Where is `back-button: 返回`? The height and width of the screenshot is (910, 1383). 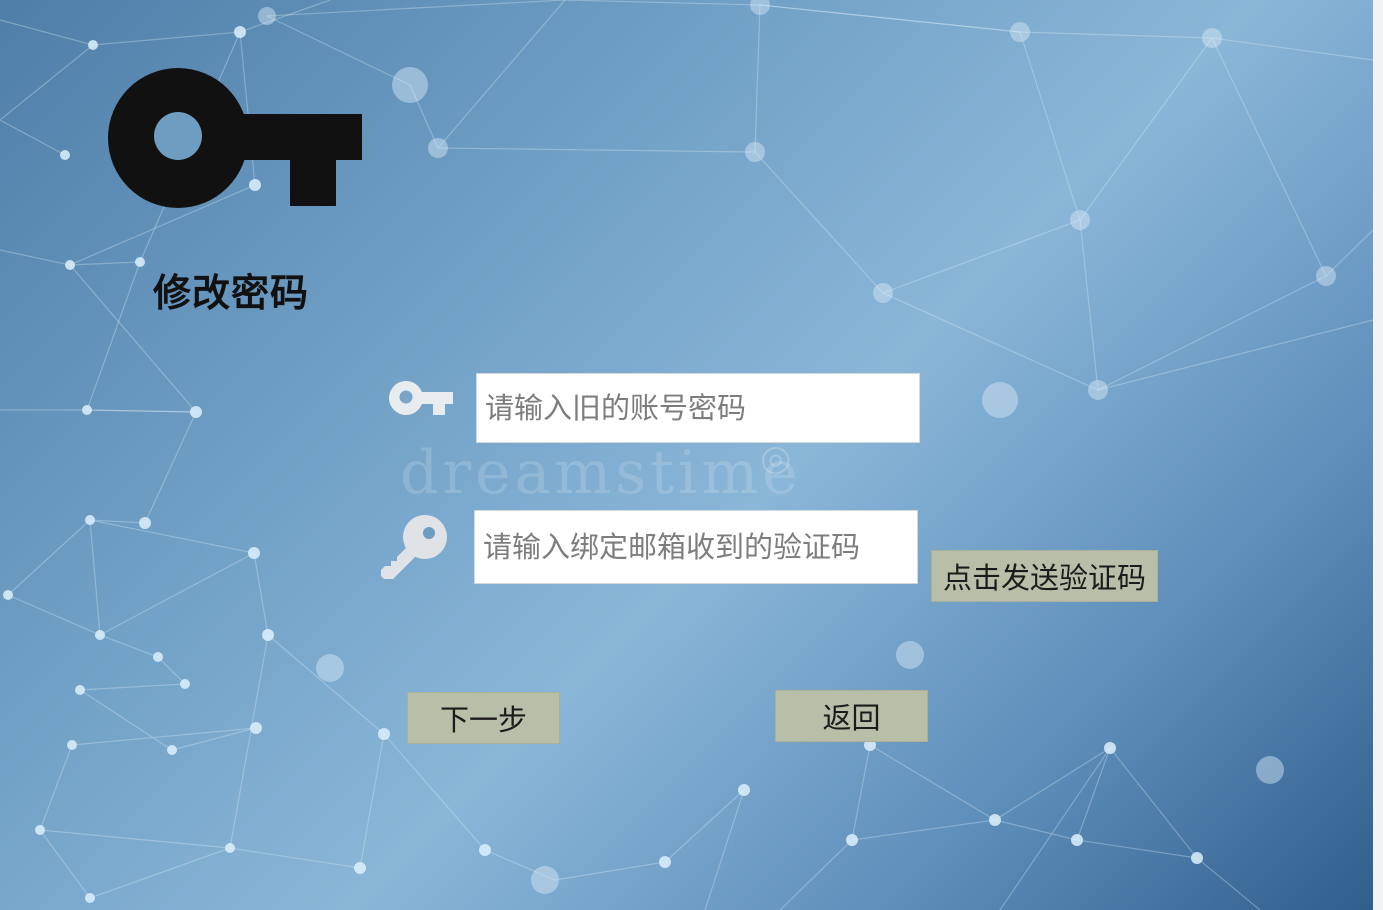 back-button: 返回 is located at coordinates (851, 716).